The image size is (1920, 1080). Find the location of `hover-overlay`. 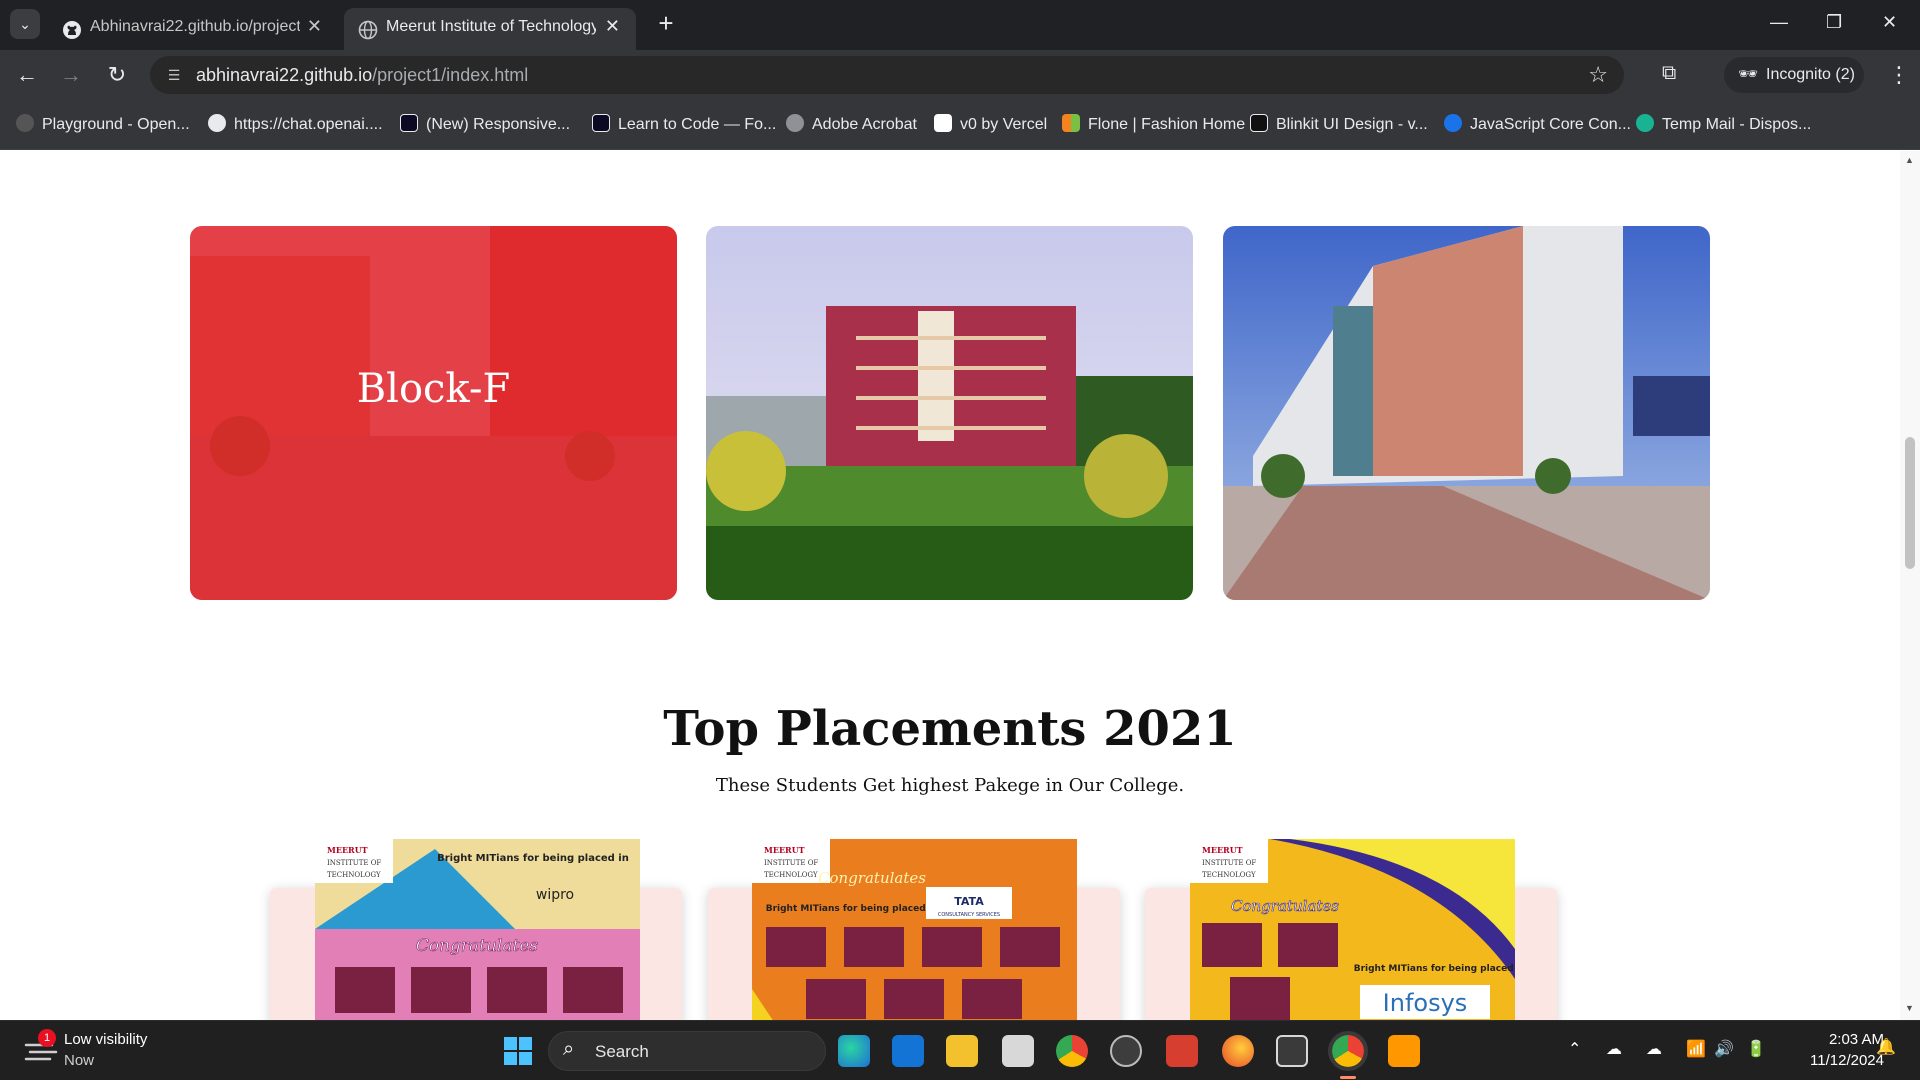

hover-overlay is located at coordinates (433, 413).